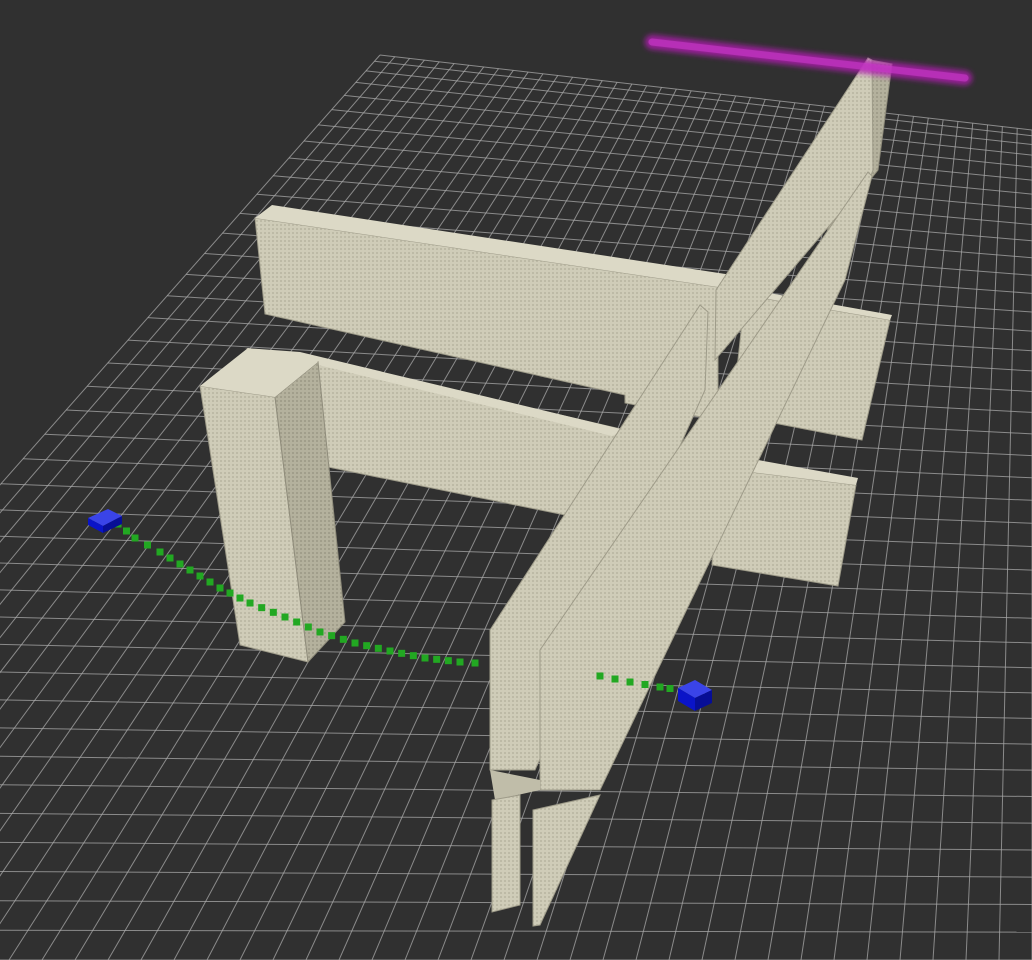 This screenshot has height=960, width=1032. What do you see at coordinates (808, 60) in the screenshot?
I see `glow-bar` at bounding box center [808, 60].